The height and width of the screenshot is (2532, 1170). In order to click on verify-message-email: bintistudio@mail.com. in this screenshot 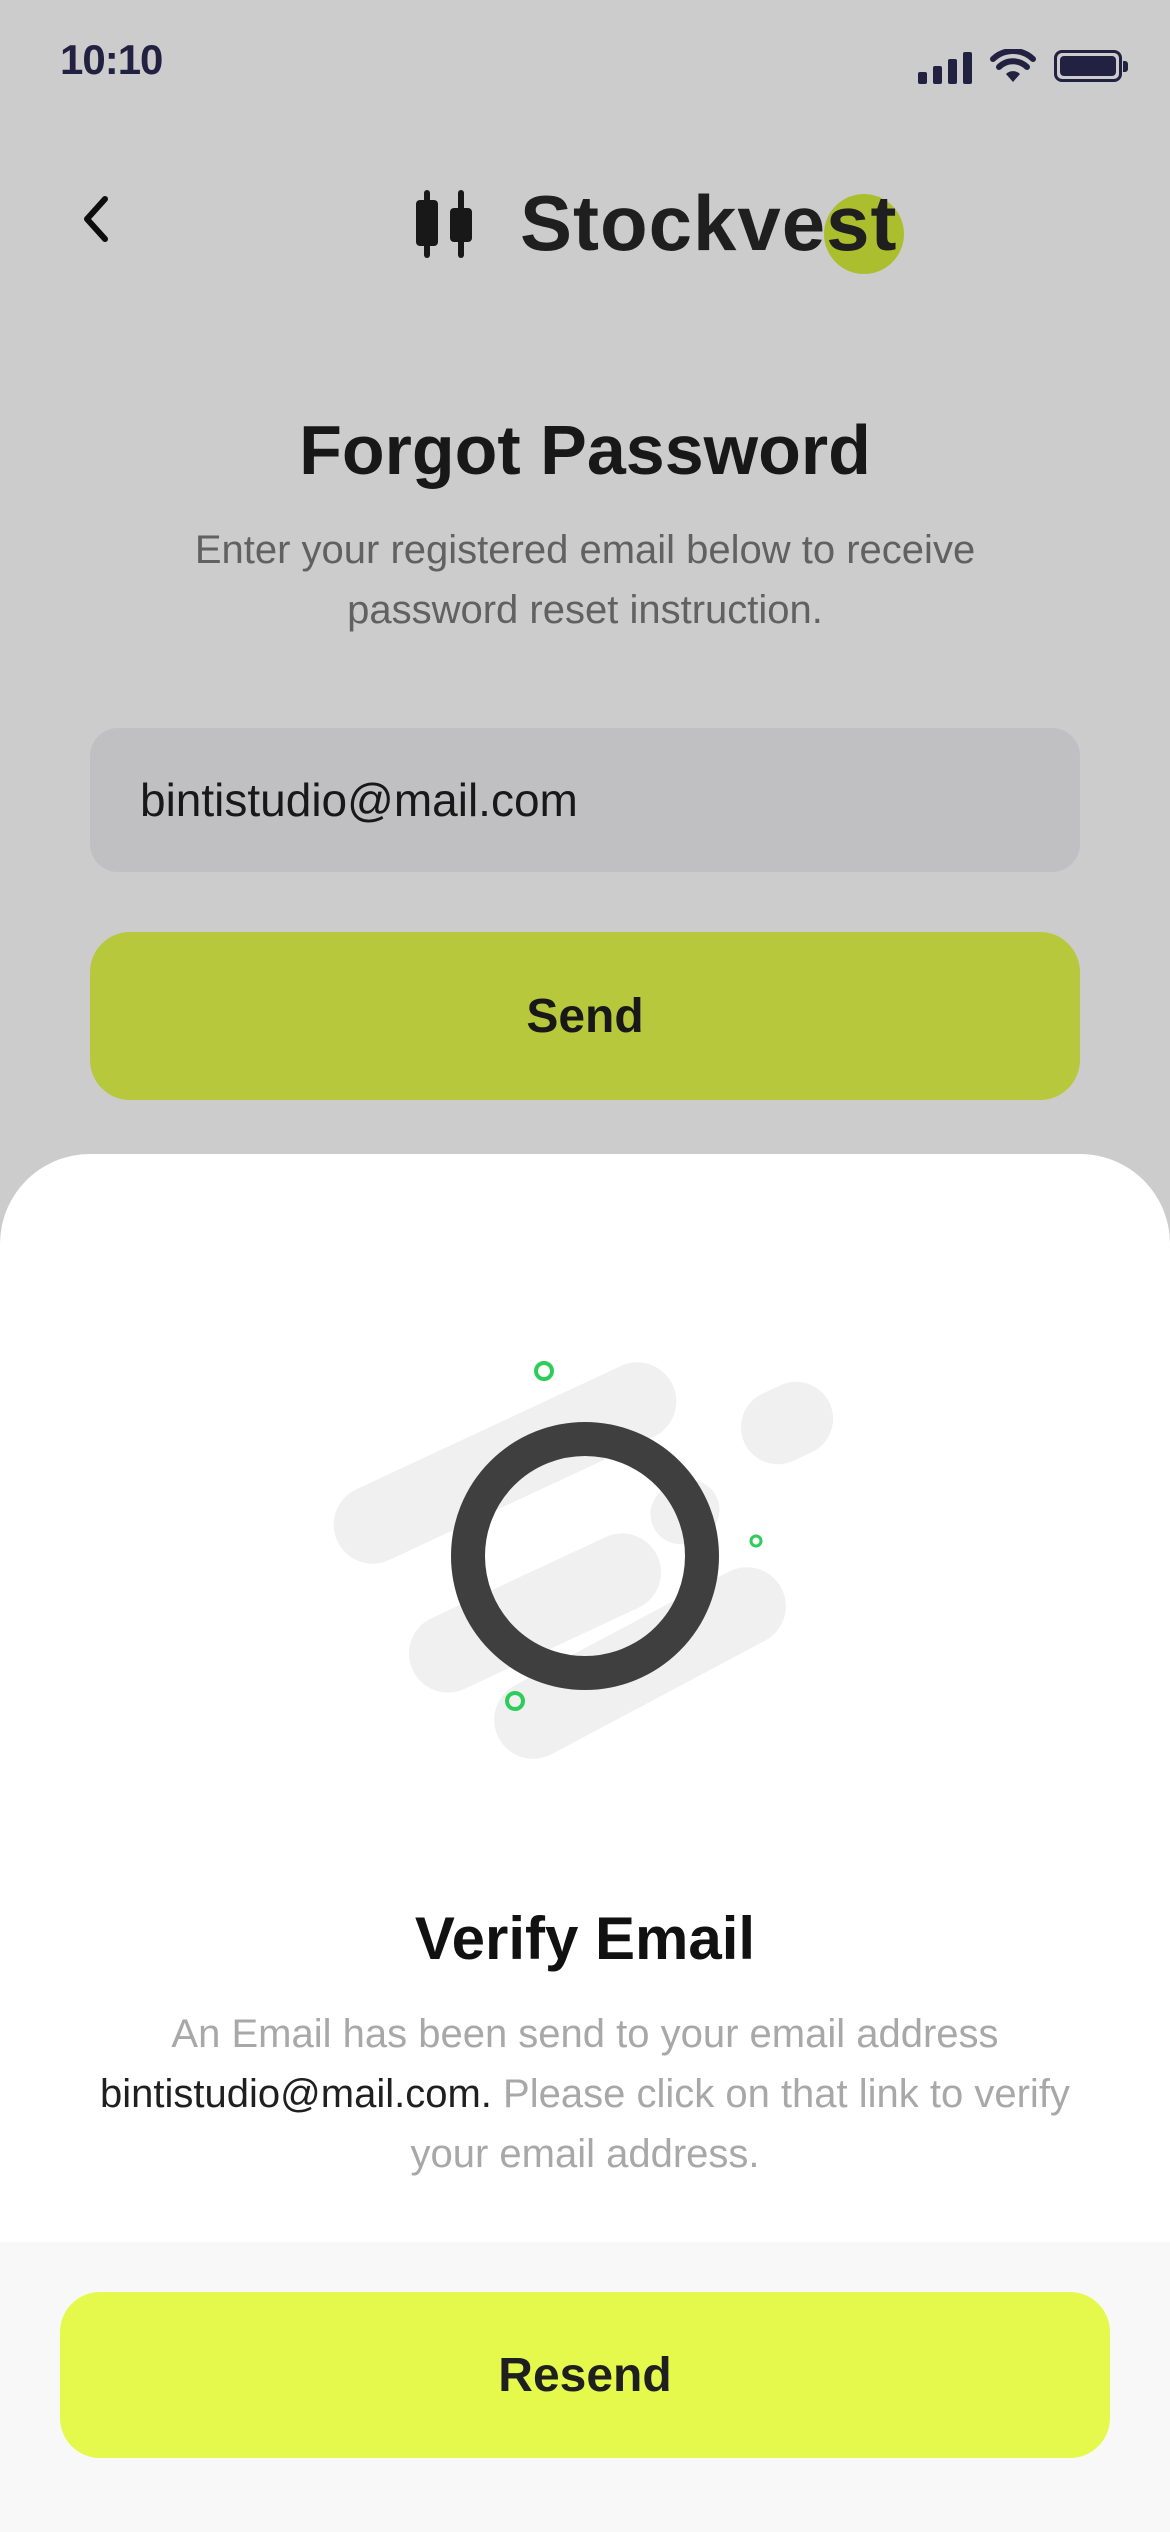, I will do `click(296, 2094)`.